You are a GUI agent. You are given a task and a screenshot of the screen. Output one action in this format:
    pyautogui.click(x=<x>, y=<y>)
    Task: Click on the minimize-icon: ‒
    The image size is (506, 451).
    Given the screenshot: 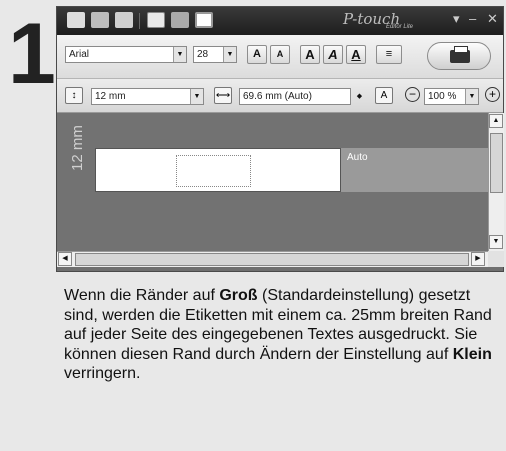 What is the action you would take?
    pyautogui.click(x=472, y=18)
    